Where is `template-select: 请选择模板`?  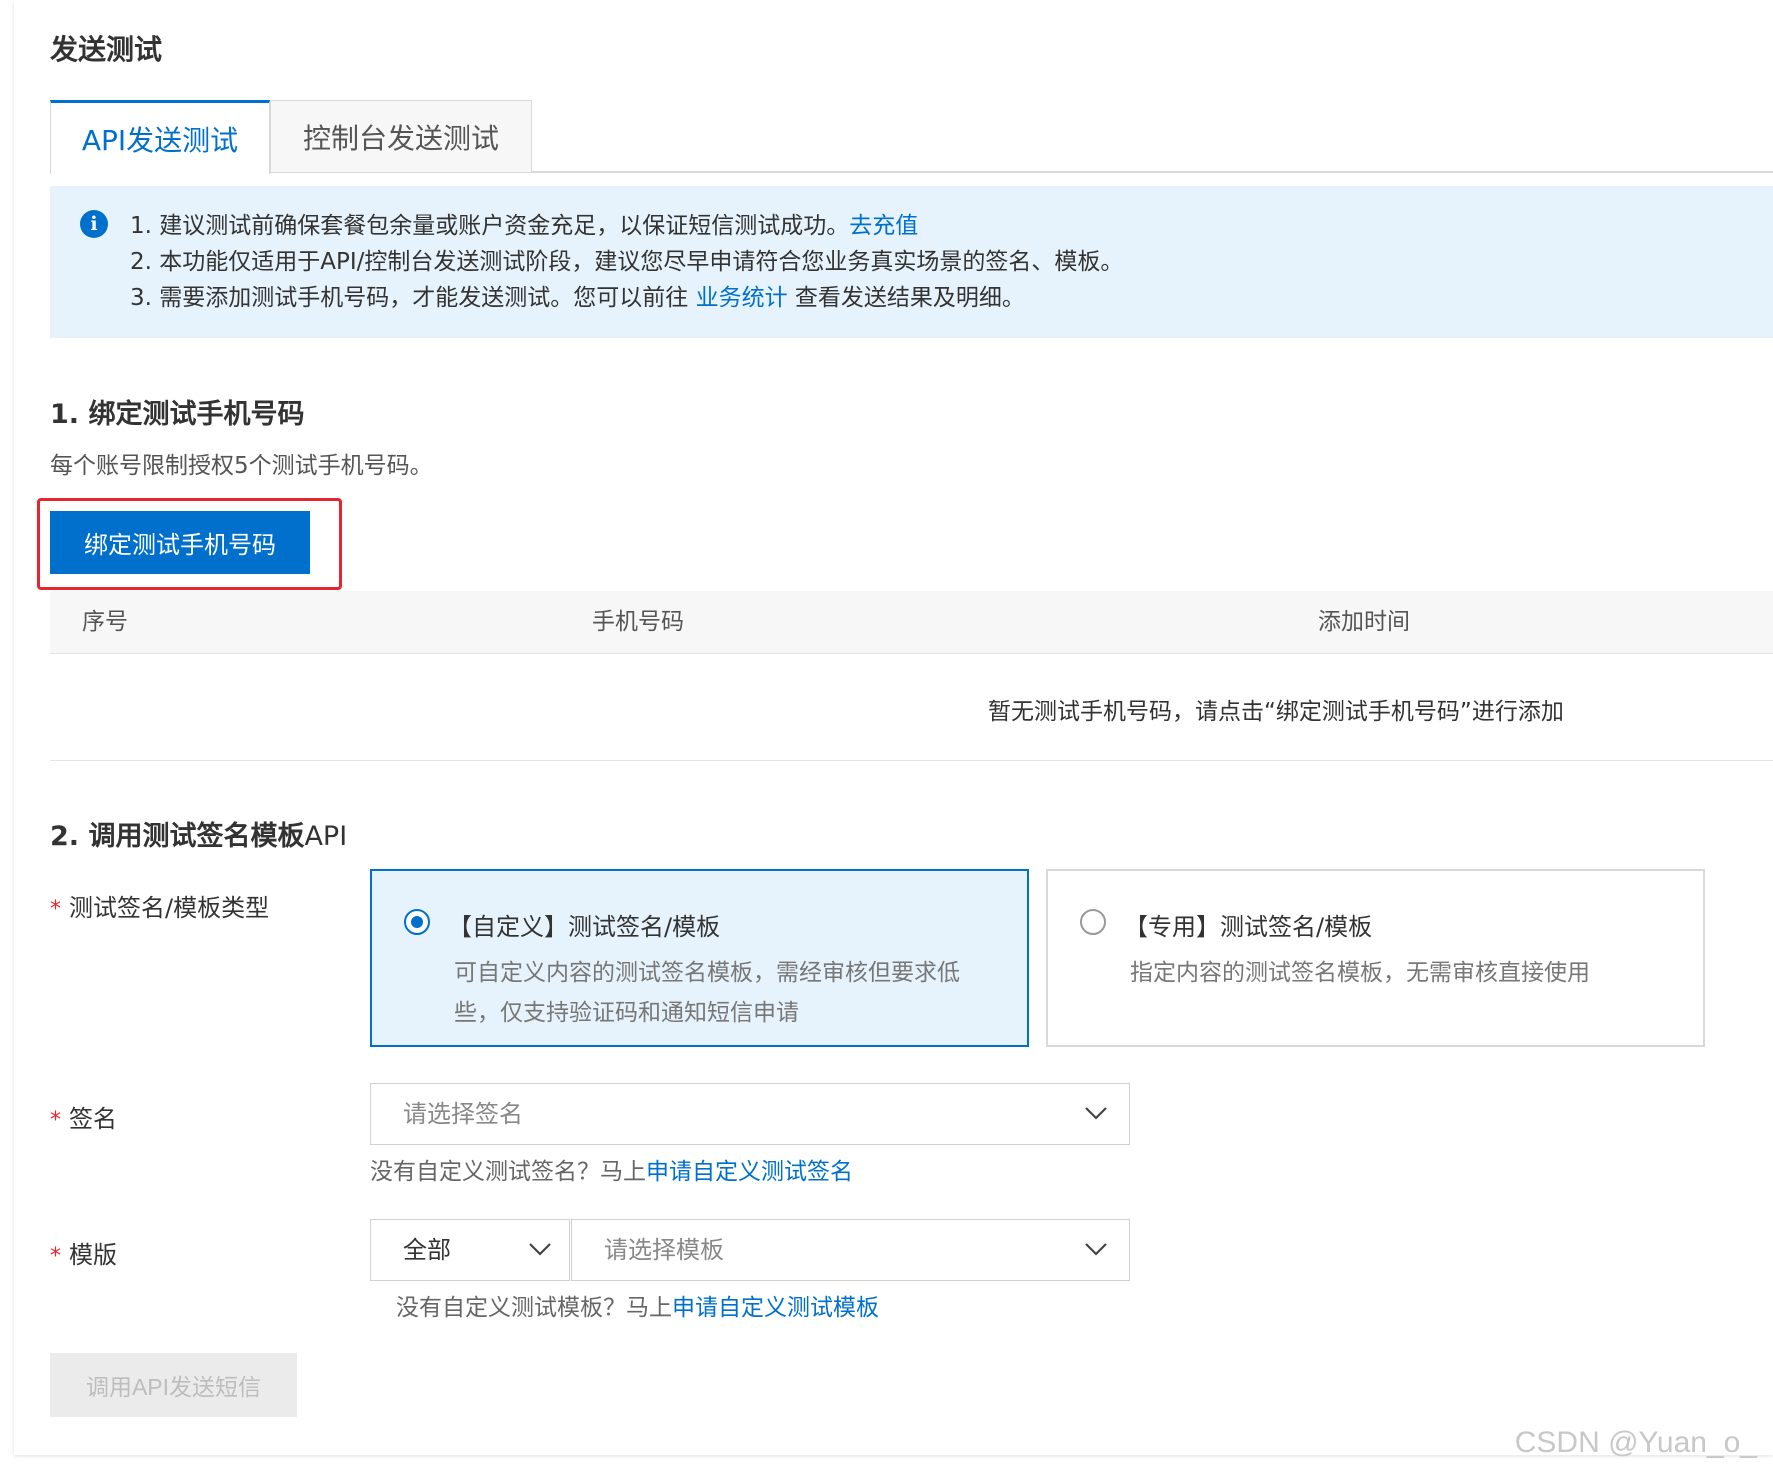 template-select: 请选择模板 is located at coordinates (850, 1250).